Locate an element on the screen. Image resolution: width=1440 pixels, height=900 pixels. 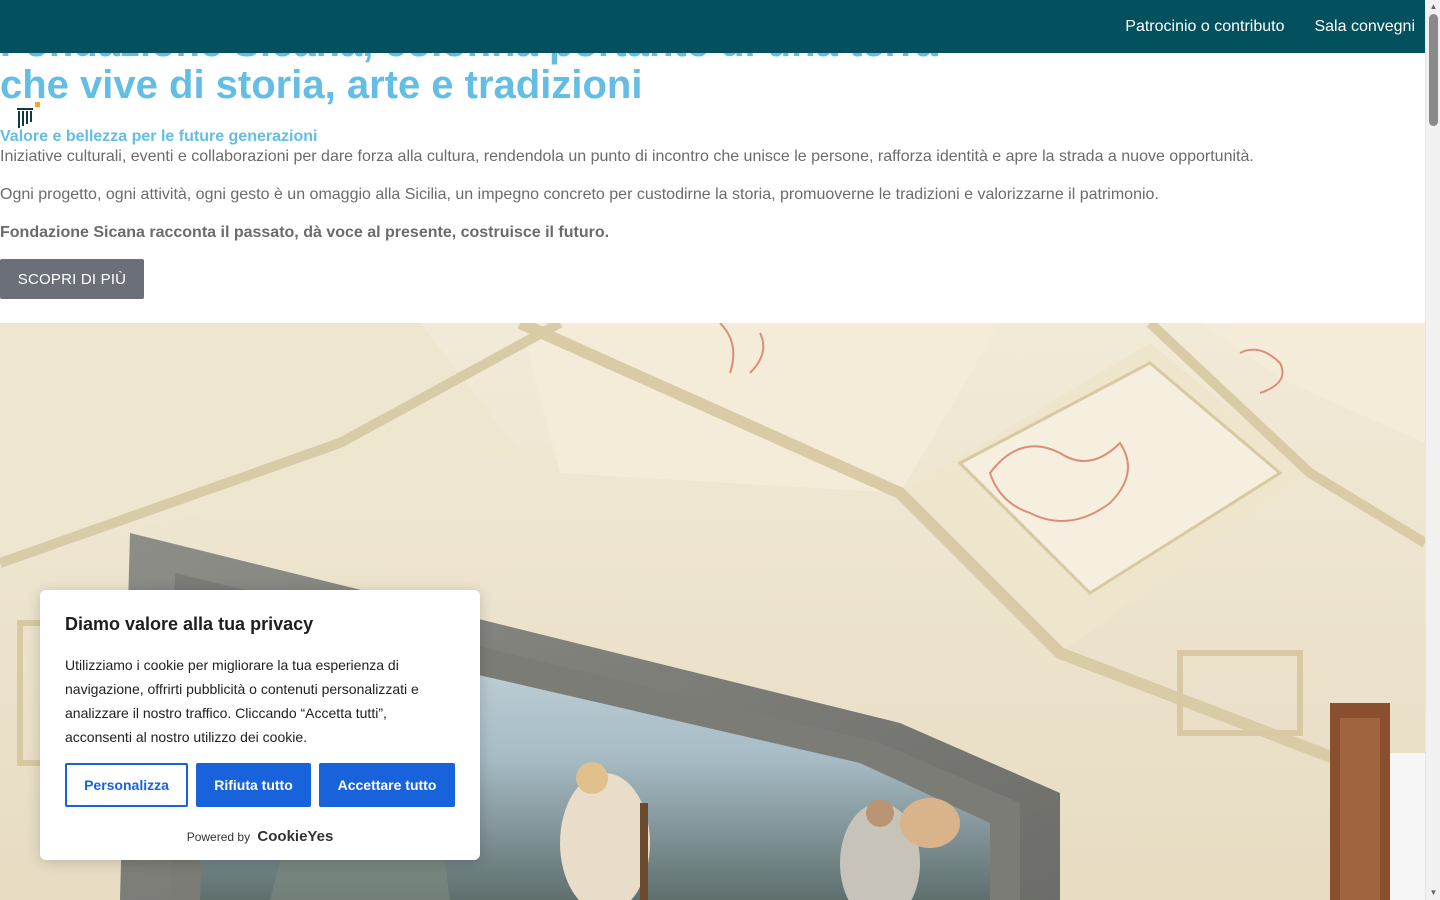
scroll-down-icon: ▼ is located at coordinates (1433, 893).